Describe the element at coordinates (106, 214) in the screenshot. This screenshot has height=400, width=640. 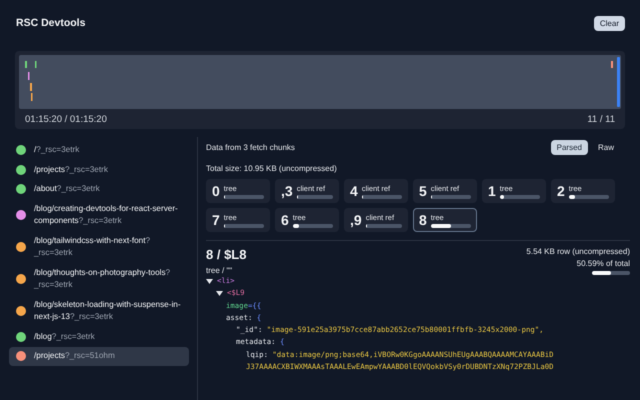
I see `request-url: /blog/creating-devtools-for-react-server-components?_rsc=3etrk` at that location.